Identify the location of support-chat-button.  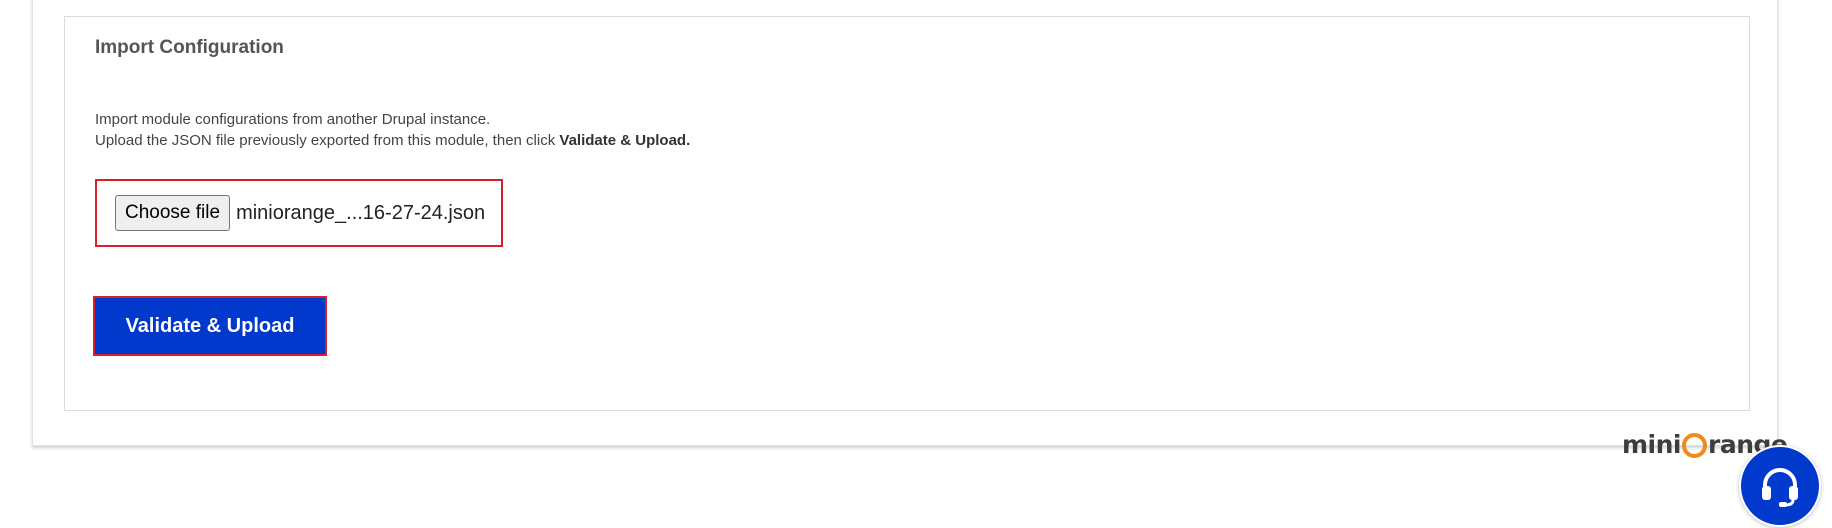
(1780, 486).